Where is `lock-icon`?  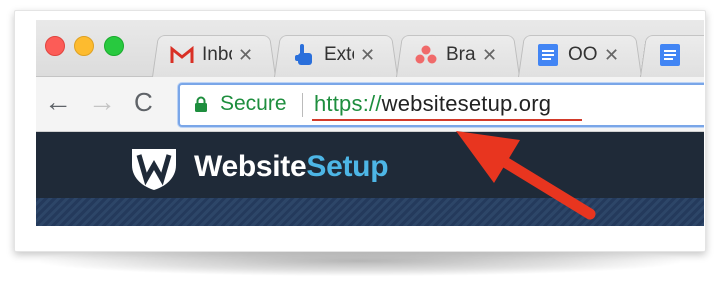
lock-icon is located at coordinates (201, 104).